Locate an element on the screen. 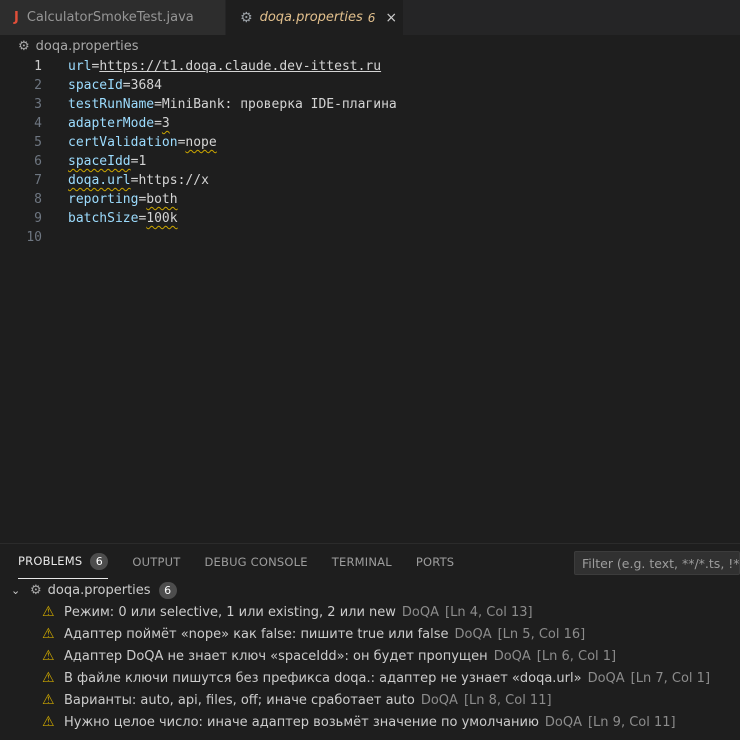 The width and height of the screenshot is (740, 740). tab-ports: PORTS is located at coordinates (435, 561).